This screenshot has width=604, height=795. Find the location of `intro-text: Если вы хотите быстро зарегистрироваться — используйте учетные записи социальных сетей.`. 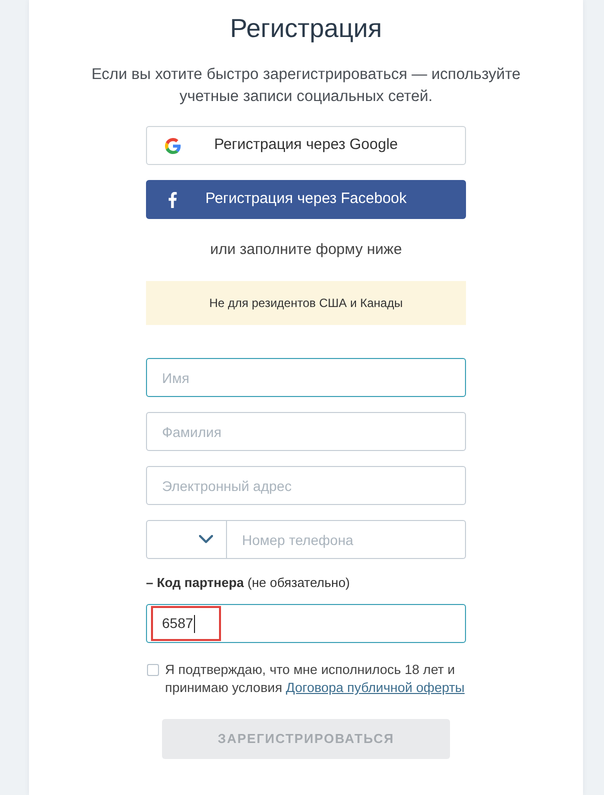

intro-text: Если вы хотите быстро зарегистрироваться — используйте учетные записи социальных сетей. is located at coordinates (306, 86).